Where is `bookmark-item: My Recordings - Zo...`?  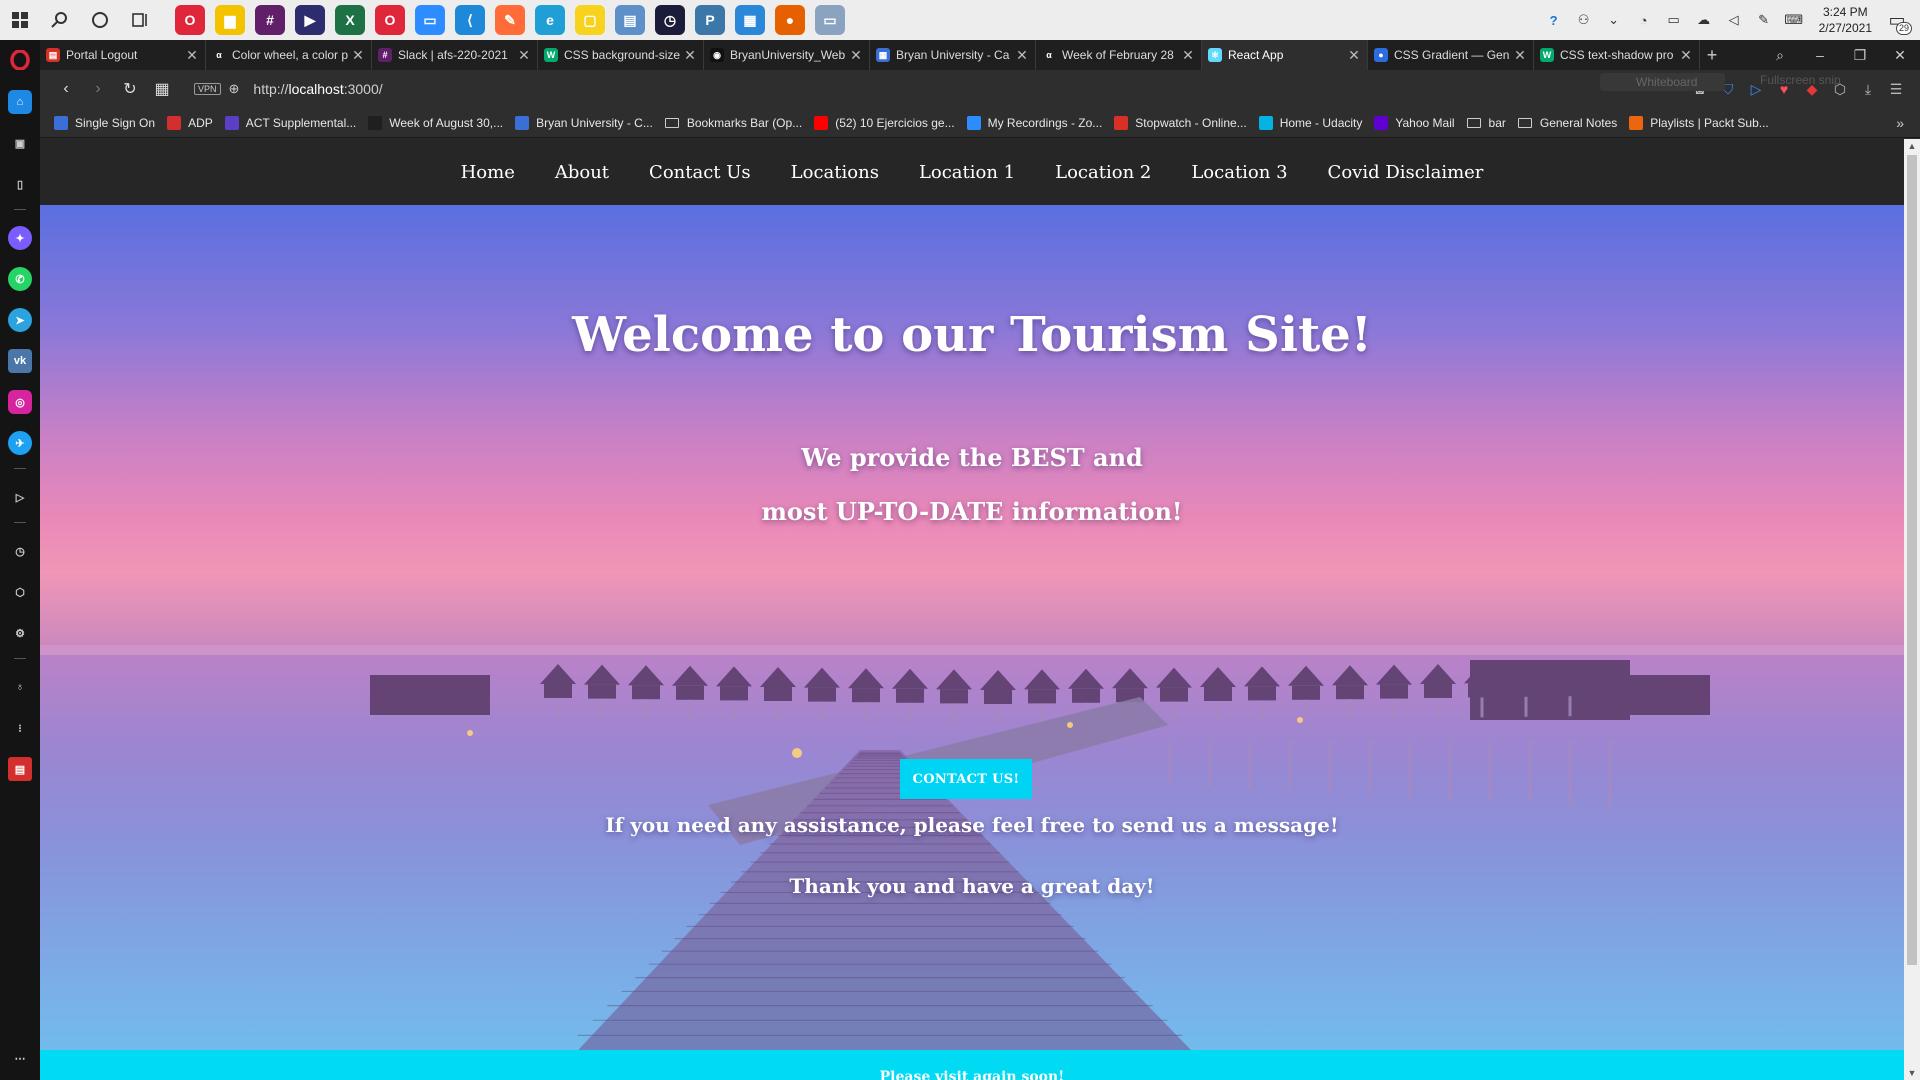
bookmark-item: My Recordings - Zo... is located at coordinates (1034, 122).